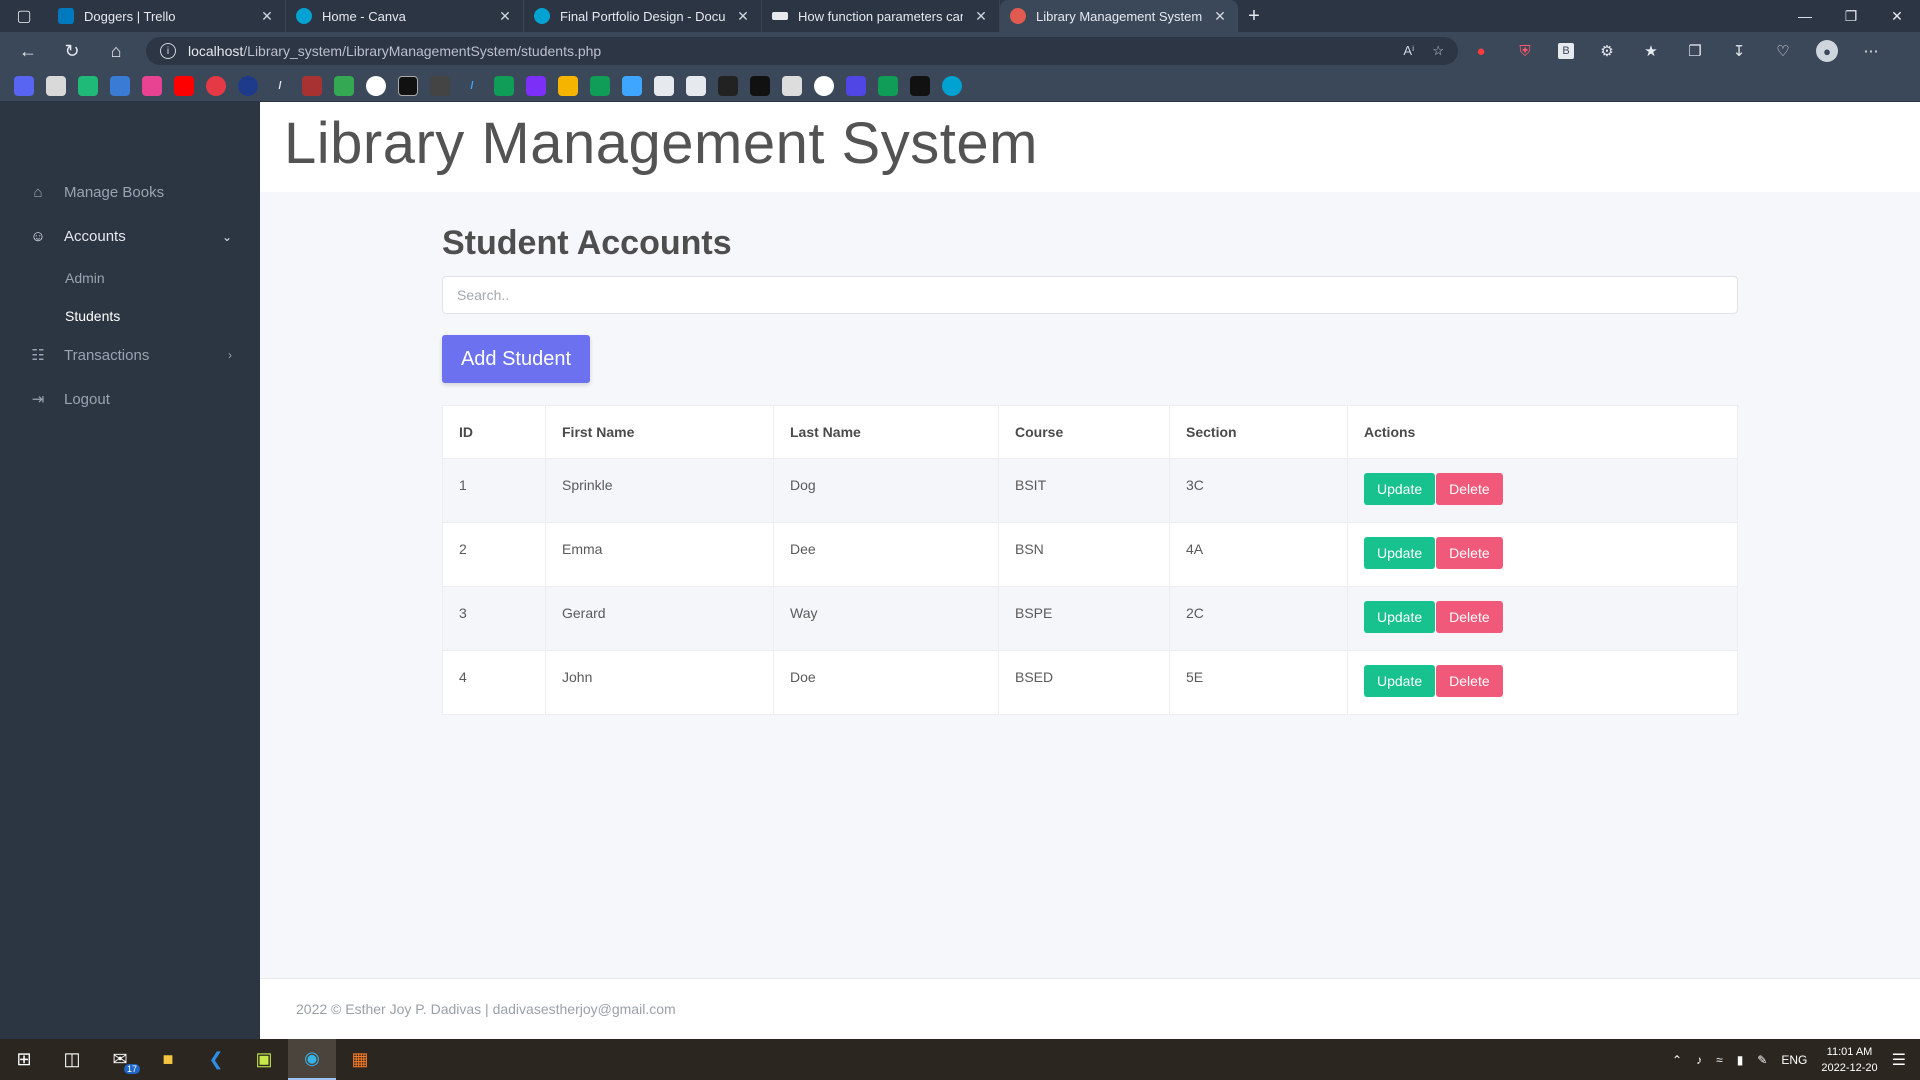 This screenshot has width=1920, height=1080. I want to click on drive-bookmark-icon, so click(344, 85).